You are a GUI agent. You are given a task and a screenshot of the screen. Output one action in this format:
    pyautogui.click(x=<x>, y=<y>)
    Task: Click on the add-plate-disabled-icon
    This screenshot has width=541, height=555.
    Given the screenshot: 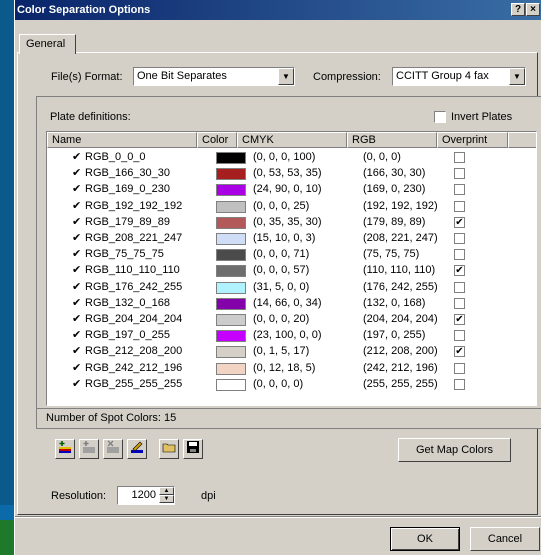 What is the action you would take?
    pyautogui.click(x=89, y=449)
    